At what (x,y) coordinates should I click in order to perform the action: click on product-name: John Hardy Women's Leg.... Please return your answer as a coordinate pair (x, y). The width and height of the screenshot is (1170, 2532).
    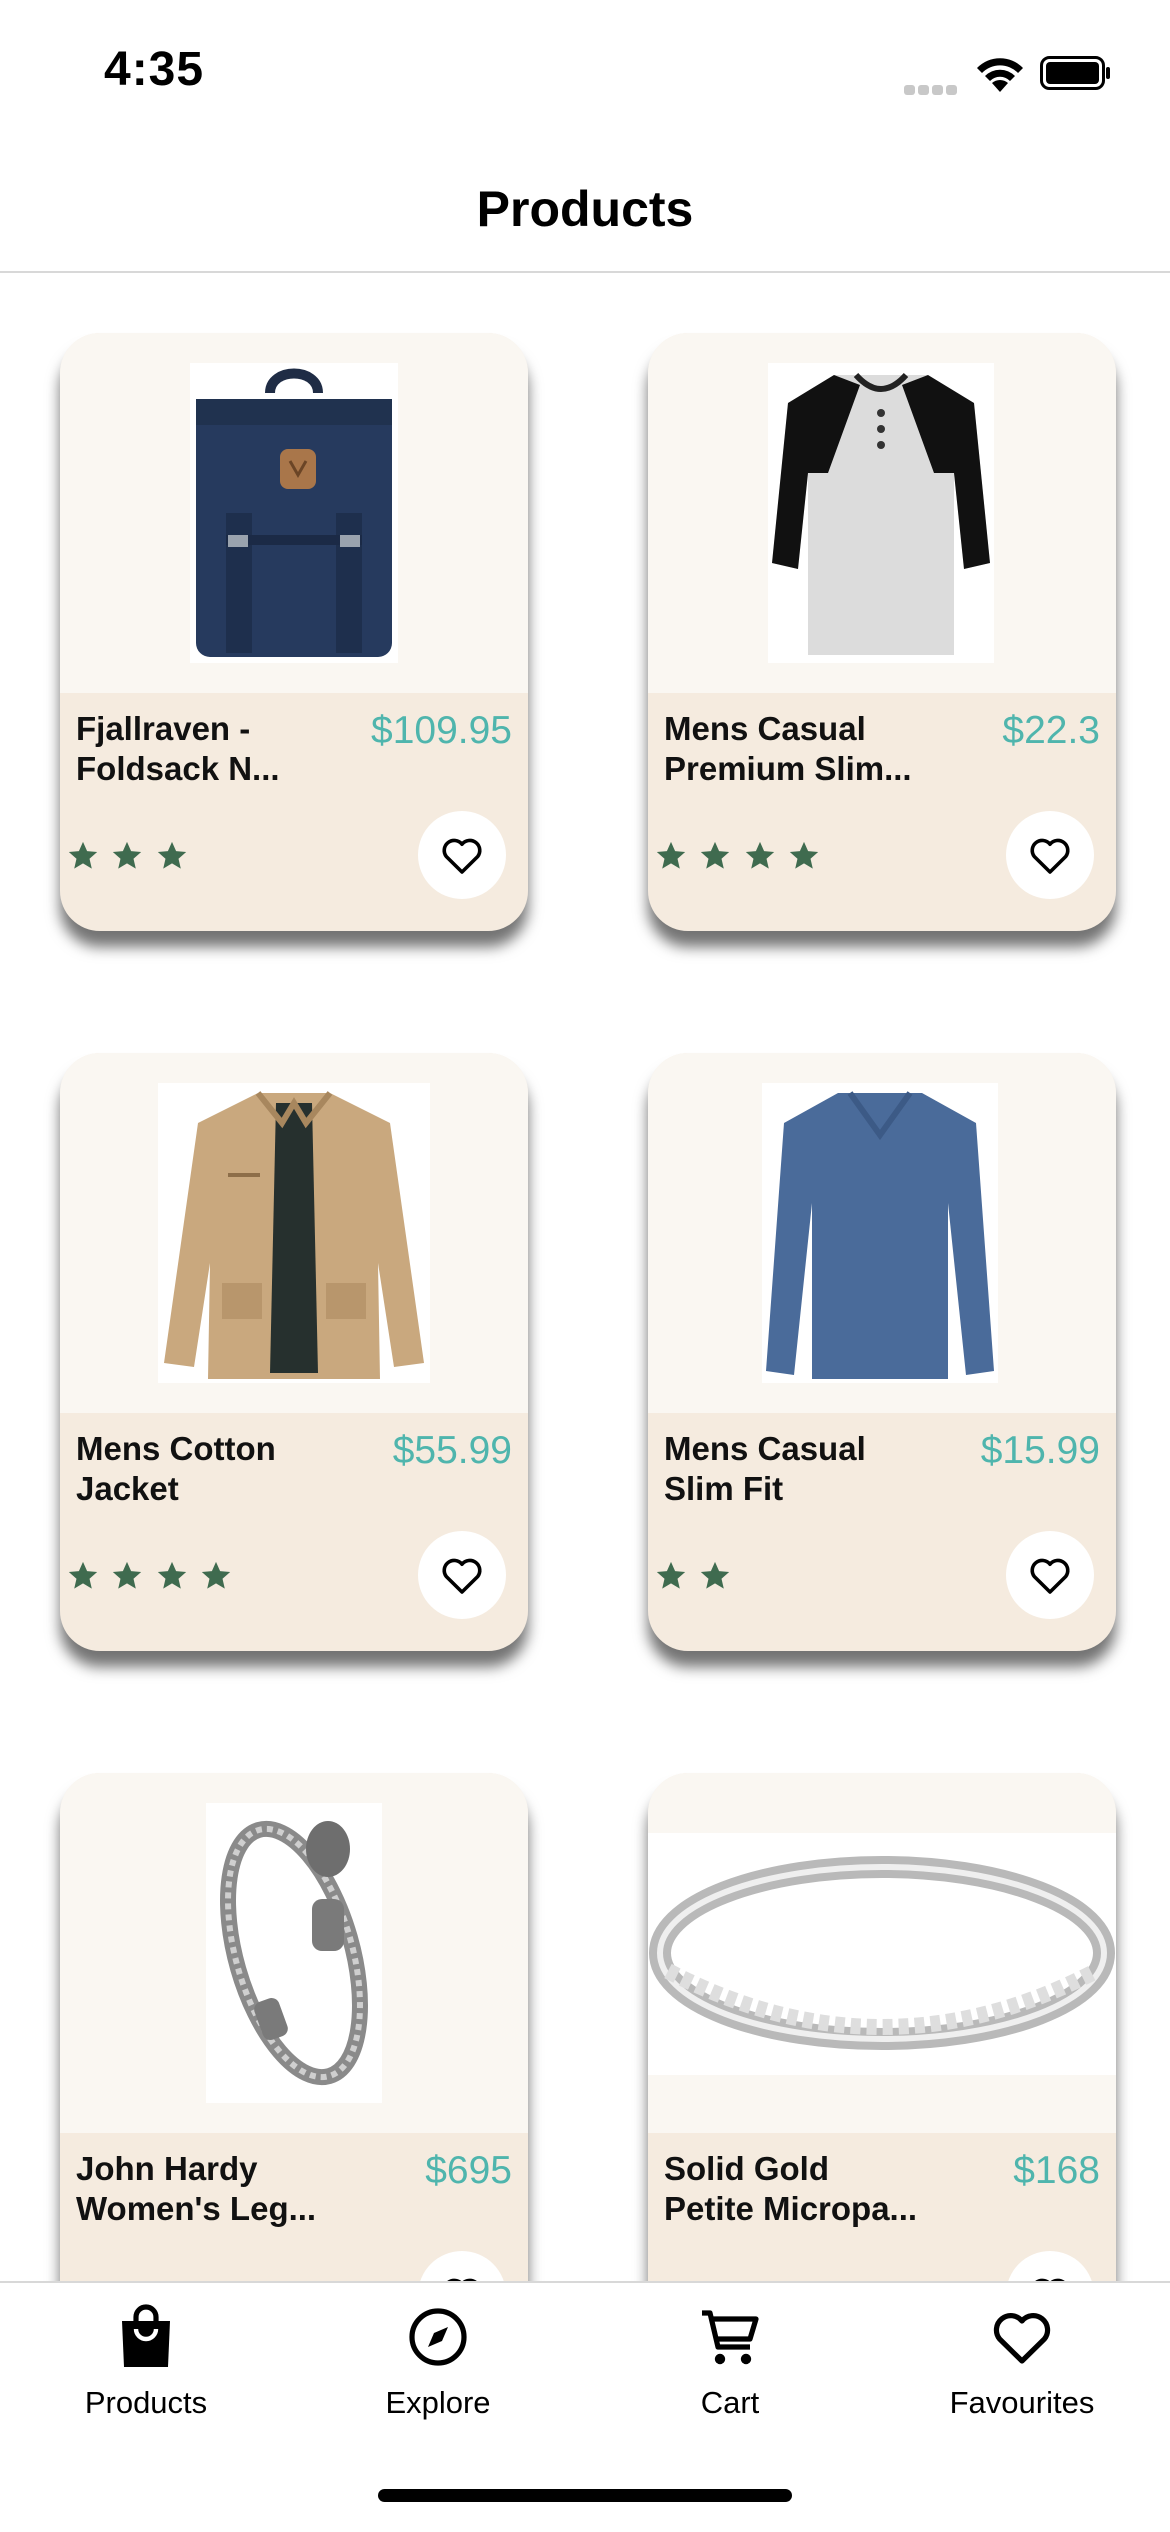
    Looking at the image, I should click on (196, 2188).